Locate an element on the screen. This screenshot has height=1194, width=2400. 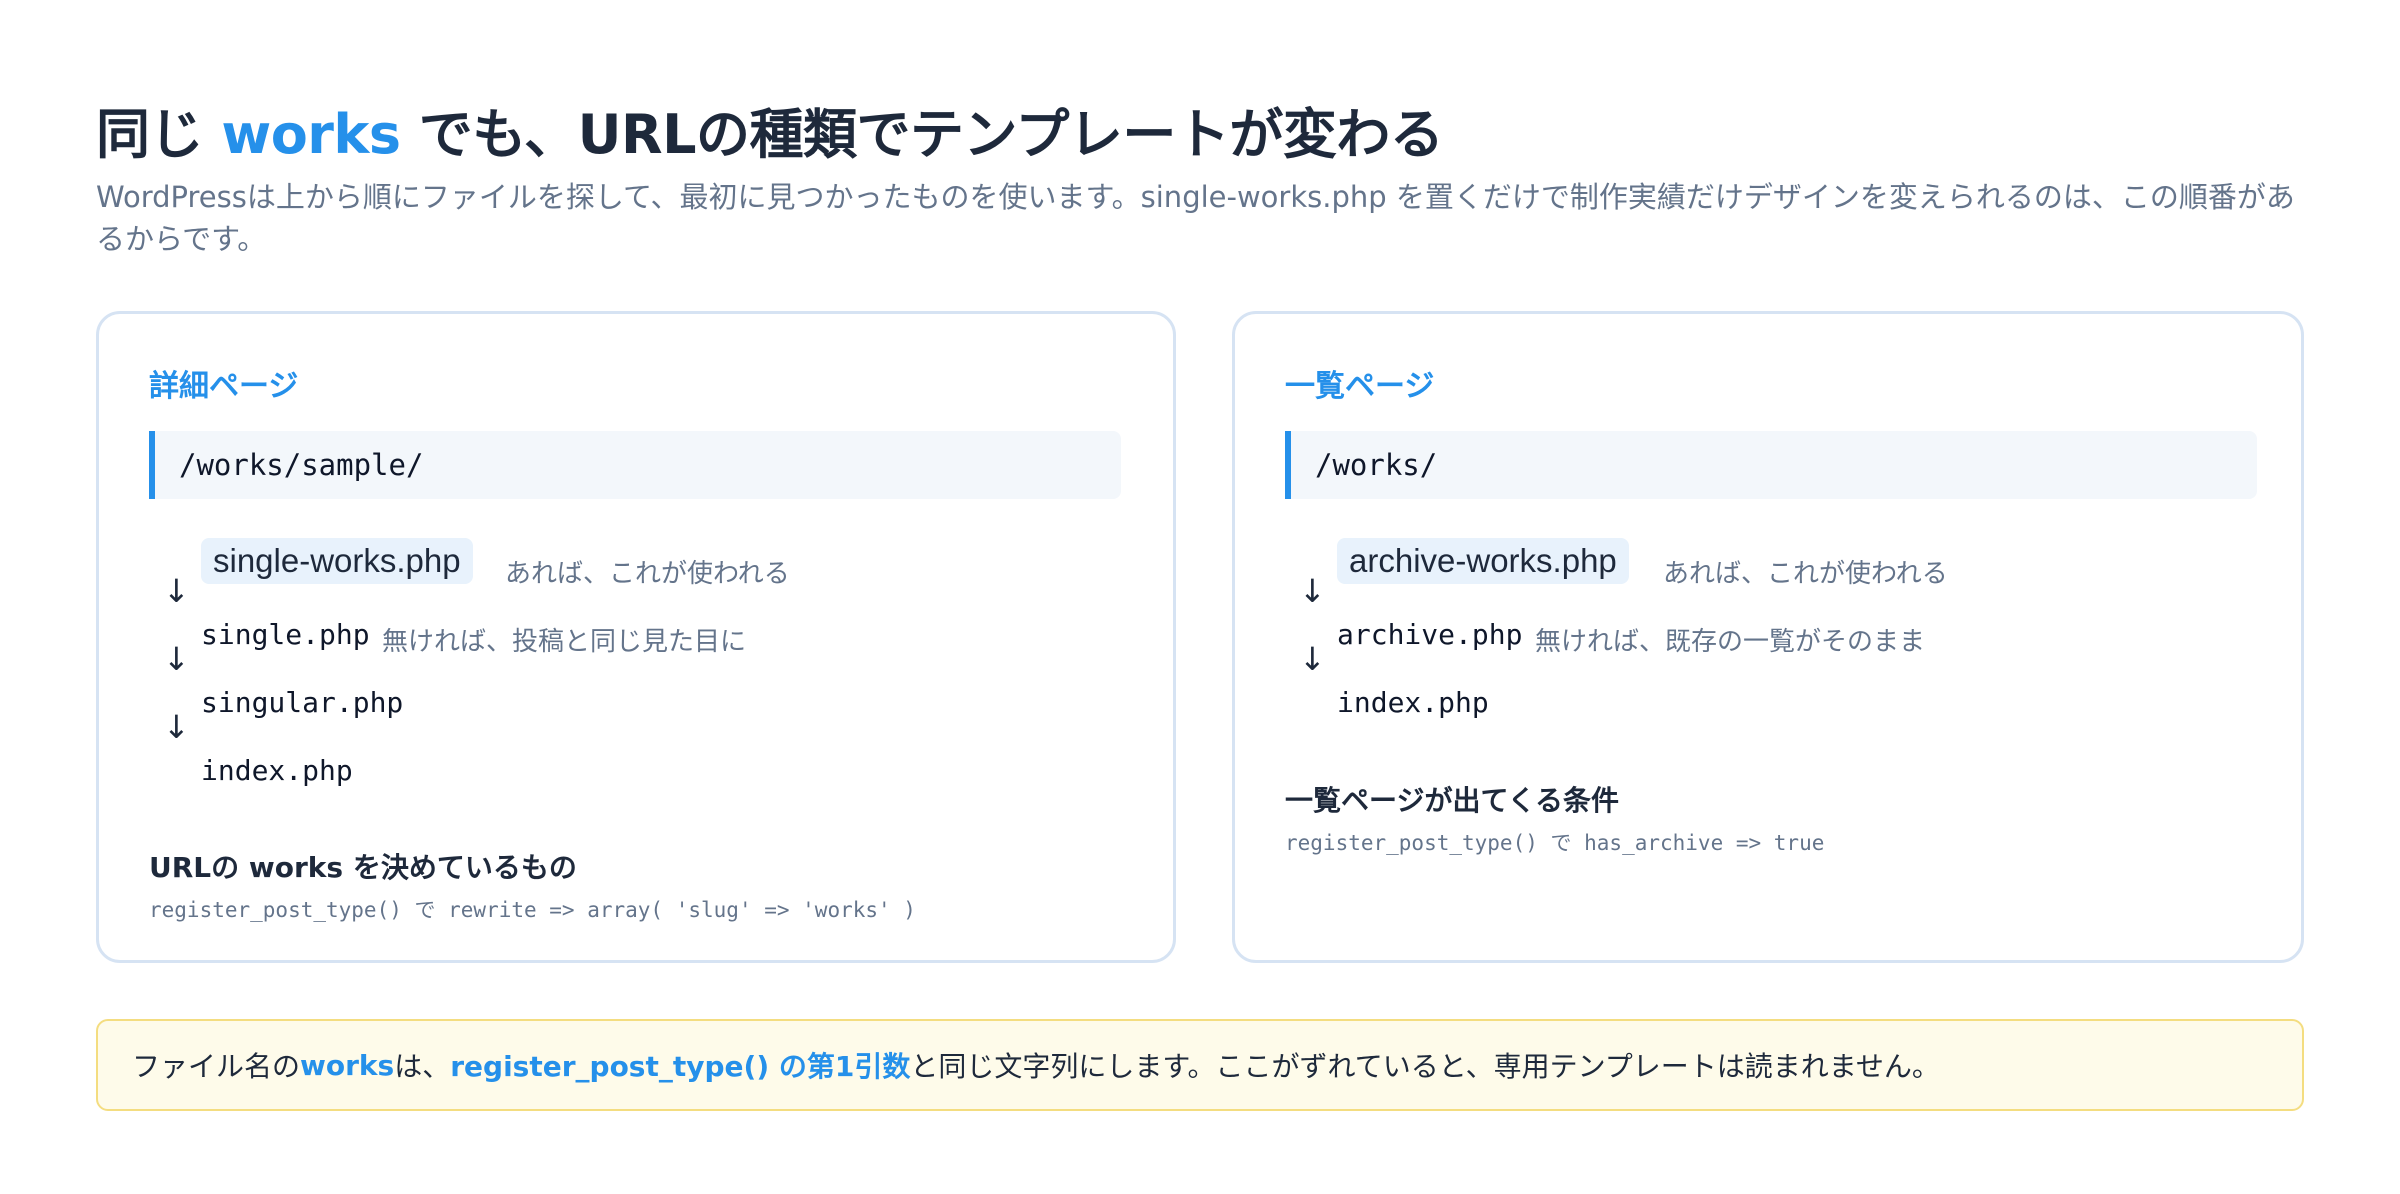
template-step: archive.php 無ければ、既存の一覧がそのまま ↓ is located at coordinates (1765, 641).